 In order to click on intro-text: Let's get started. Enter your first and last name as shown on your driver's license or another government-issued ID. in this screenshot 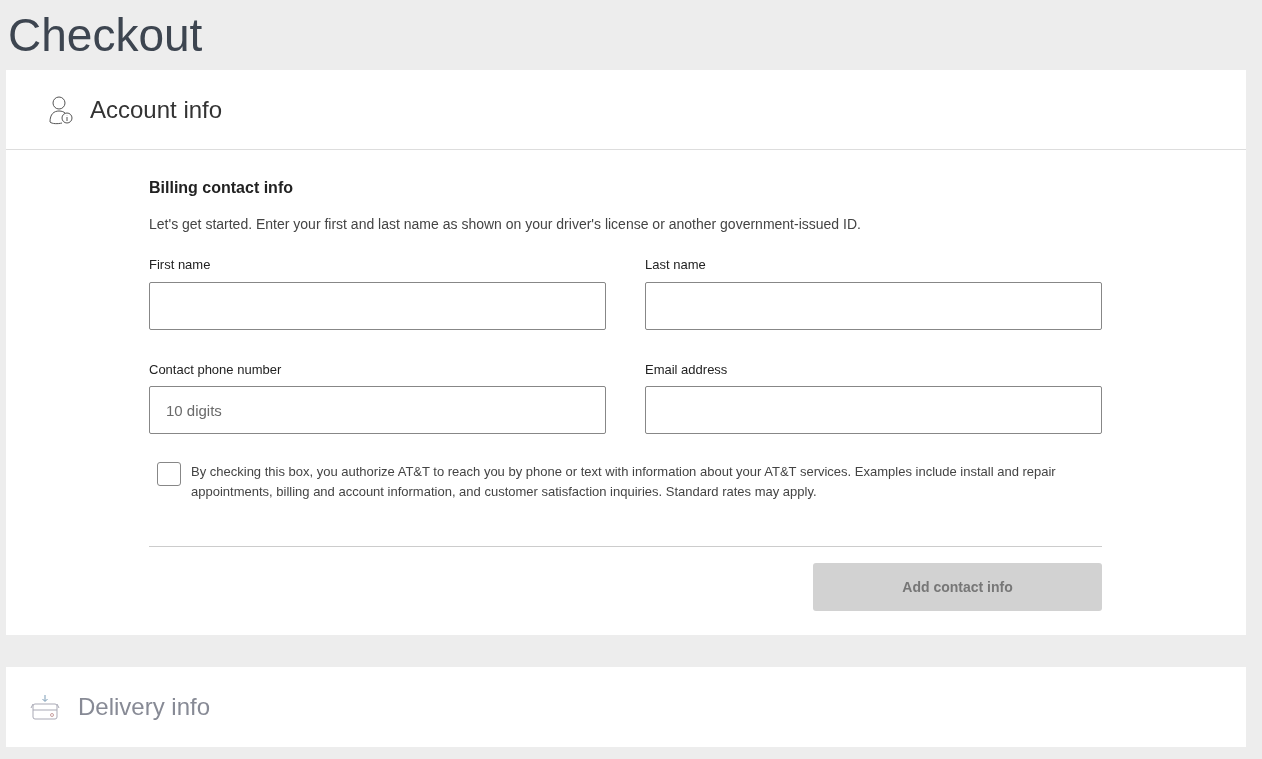, I will do `click(505, 224)`.